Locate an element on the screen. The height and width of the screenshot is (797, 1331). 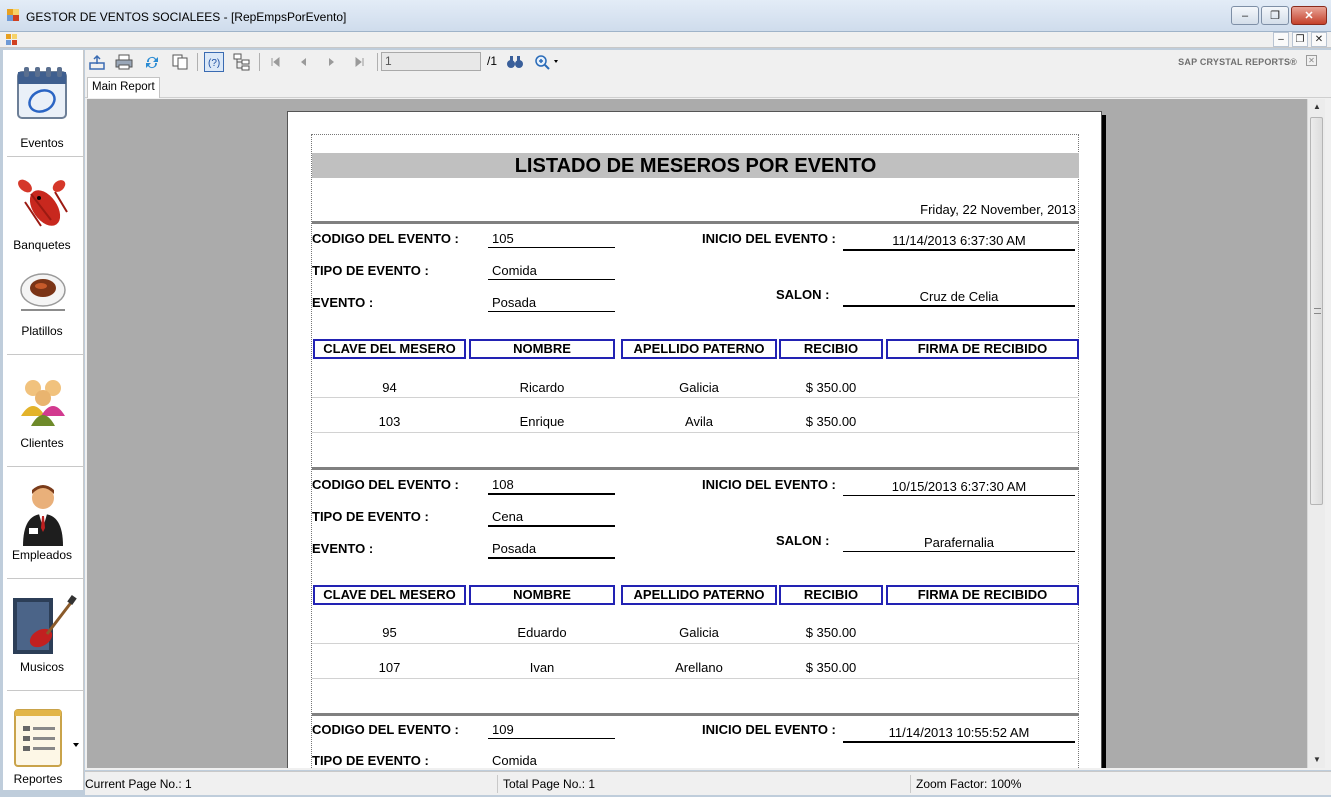
previous-page-icon is located at coordinates (303, 62).